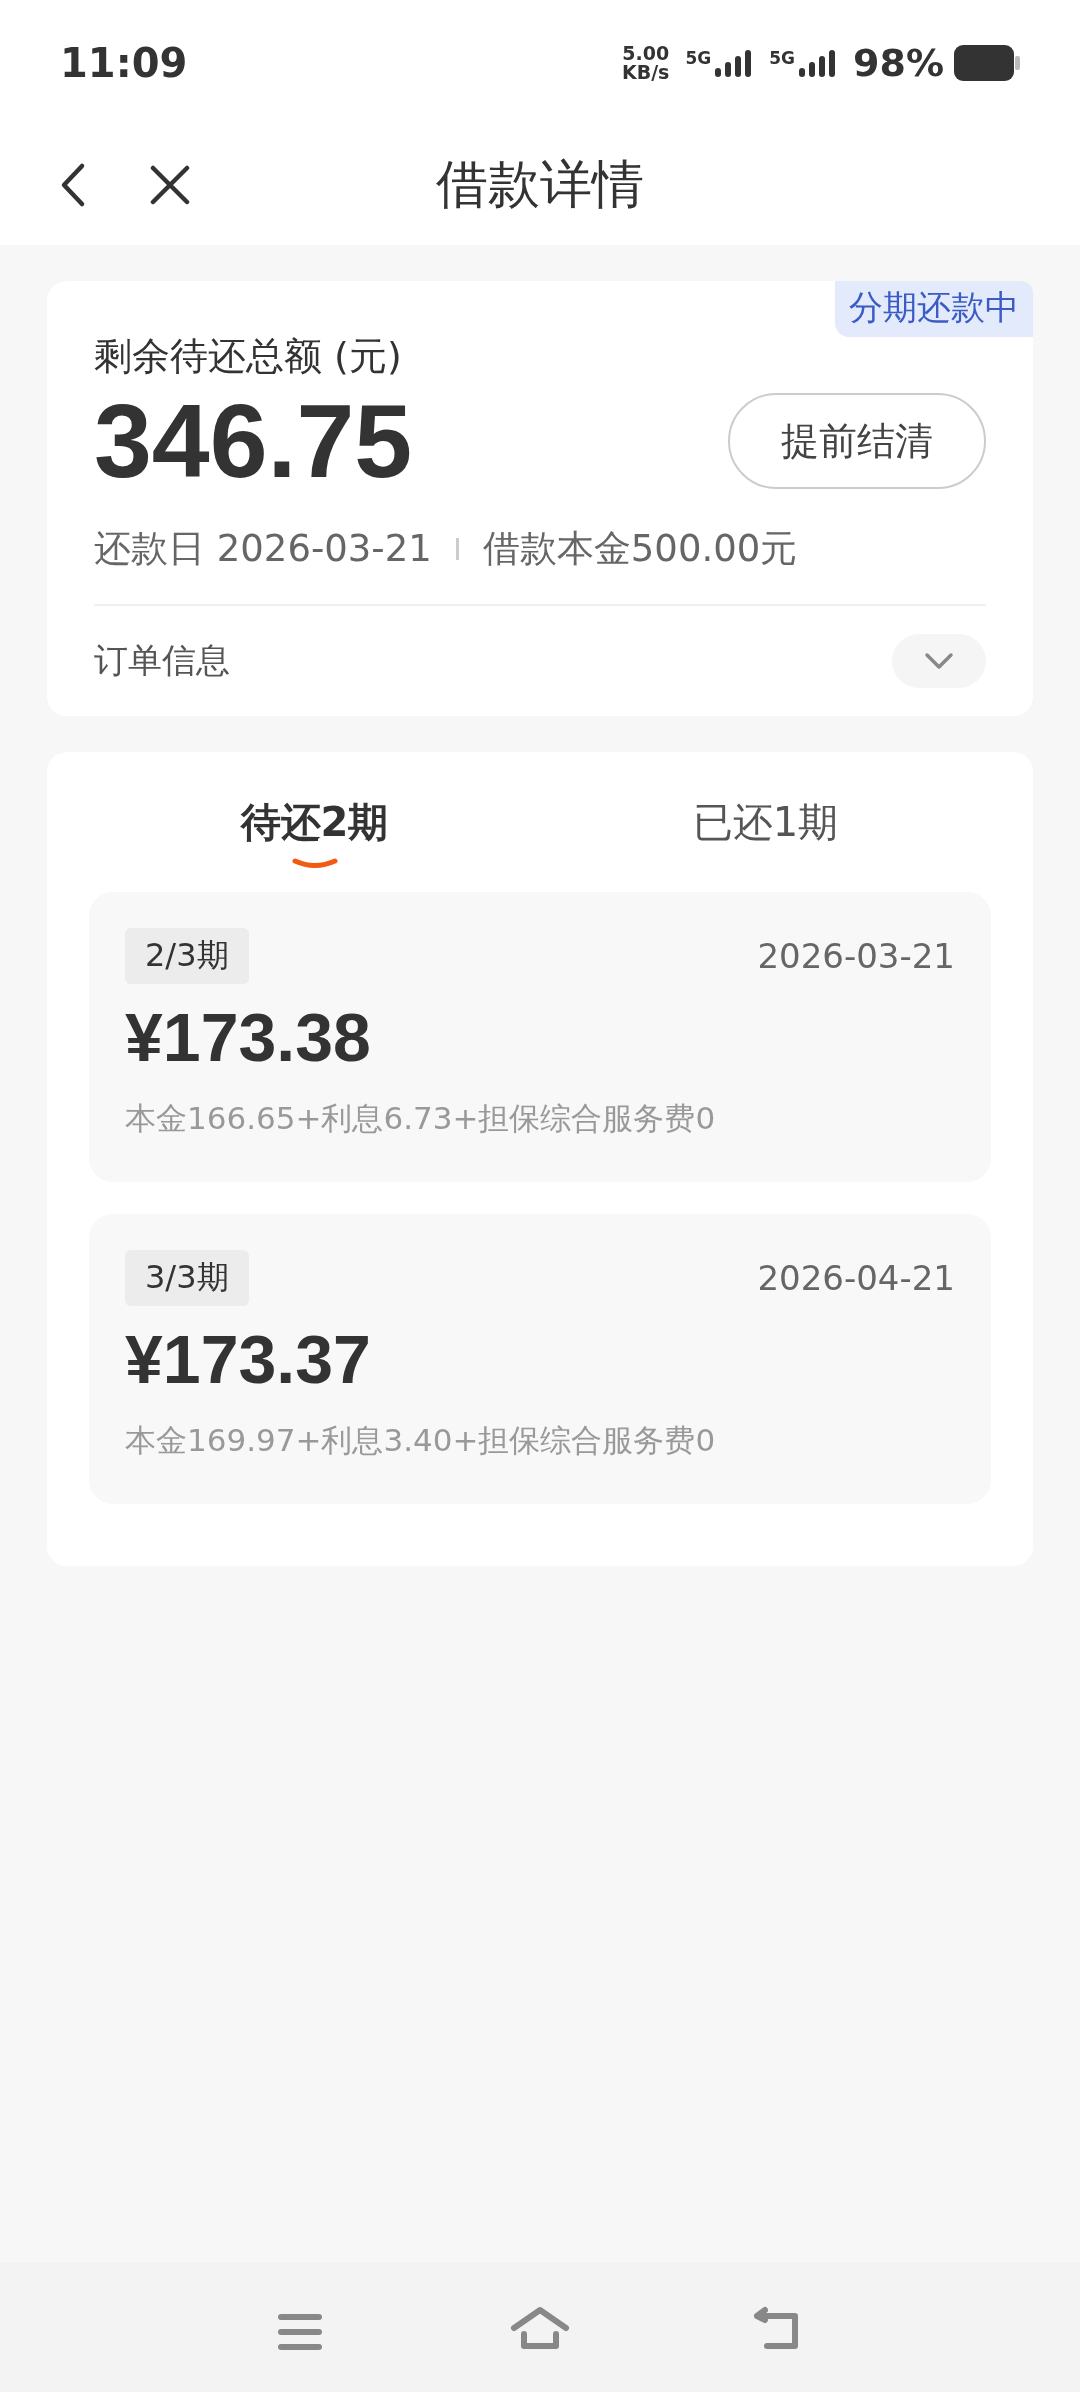  Describe the element at coordinates (645, 72) in the screenshot. I see `speed-unit: KB/s` at that location.